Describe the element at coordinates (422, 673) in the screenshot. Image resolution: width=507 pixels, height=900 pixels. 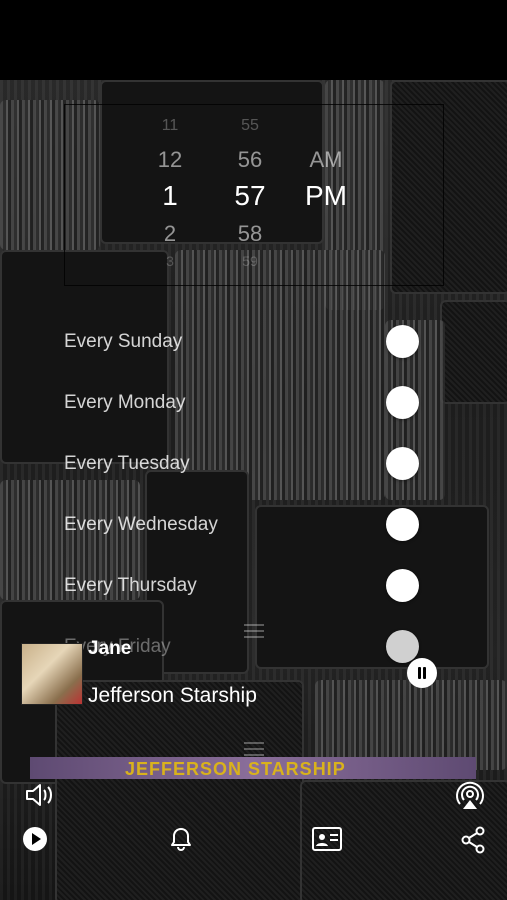
I see `pause-button` at that location.